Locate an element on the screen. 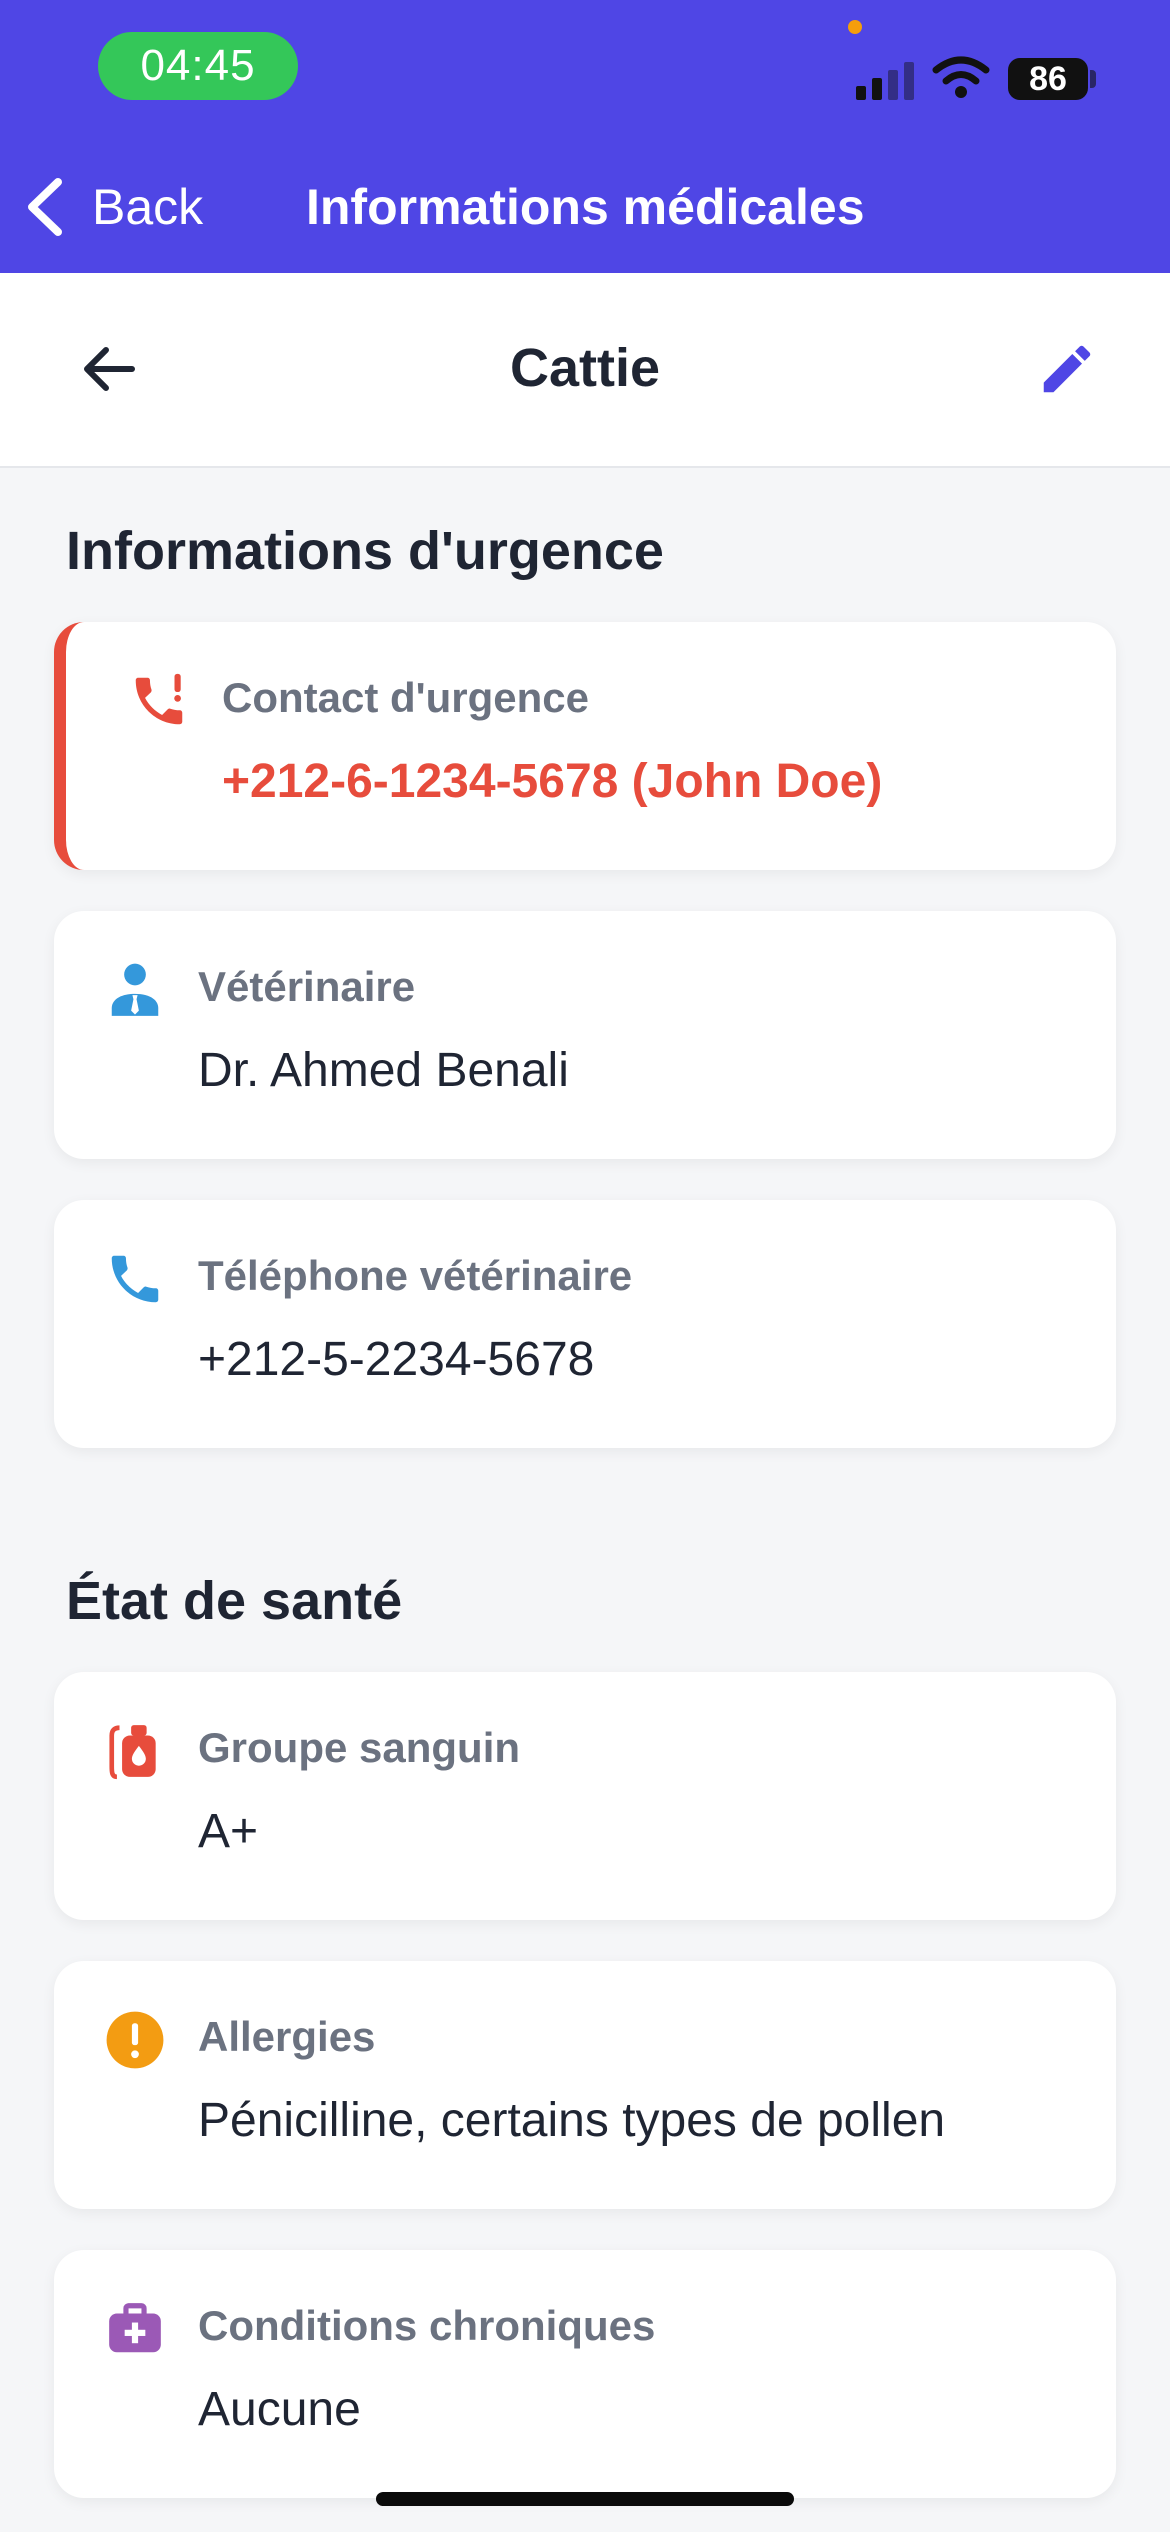  veterinarian-value: Dr. Ahmed Benali is located at coordinates (383, 1070).